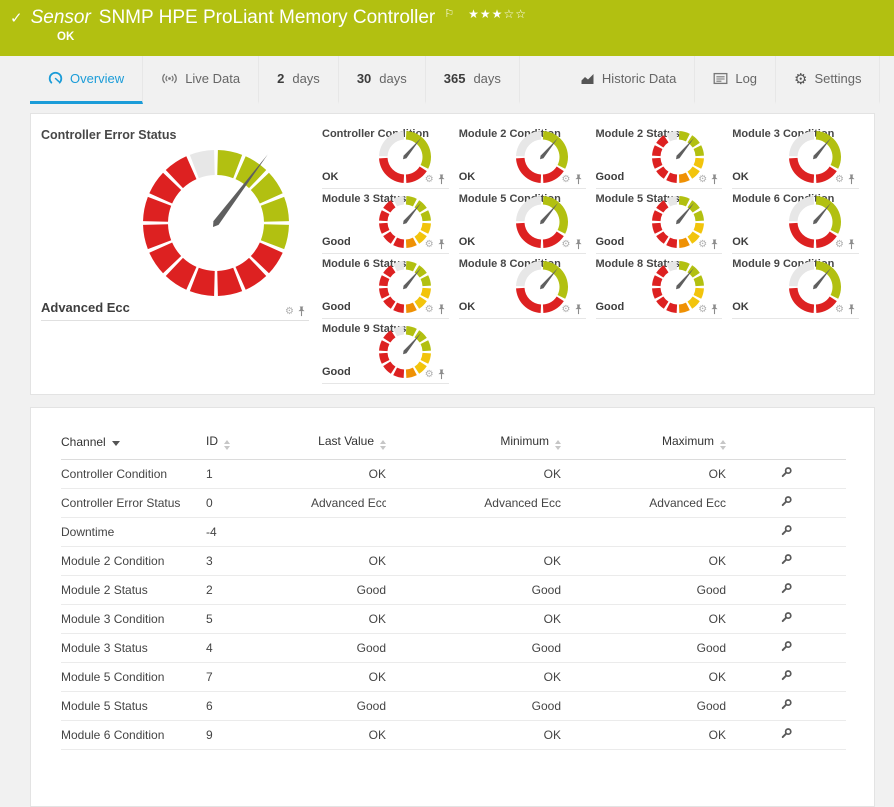 The image size is (894, 807). Describe the element at coordinates (299, 80) in the screenshot. I see `tab-2-days: 2 days` at that location.